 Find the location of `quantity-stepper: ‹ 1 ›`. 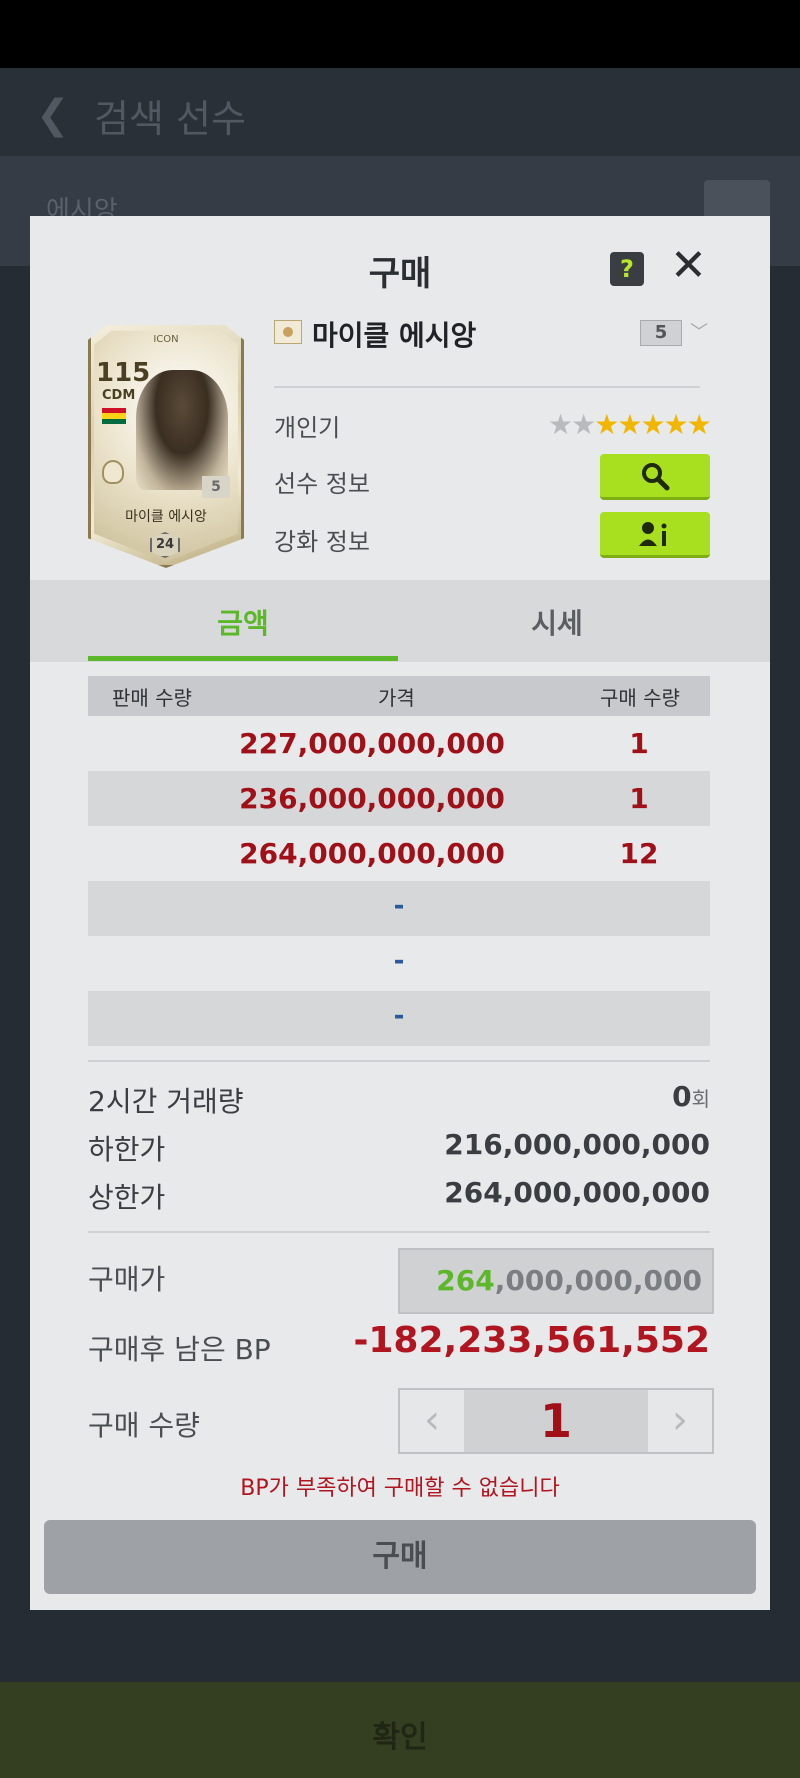

quantity-stepper: ‹ 1 › is located at coordinates (556, 1421).